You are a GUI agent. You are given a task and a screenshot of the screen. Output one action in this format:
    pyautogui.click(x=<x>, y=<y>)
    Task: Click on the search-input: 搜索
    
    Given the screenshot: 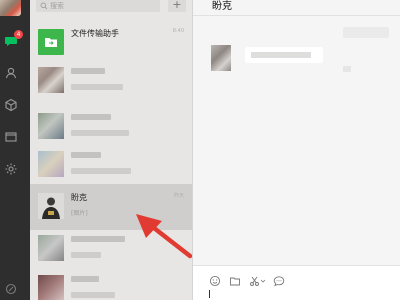 What is the action you would take?
    pyautogui.click(x=98, y=6)
    